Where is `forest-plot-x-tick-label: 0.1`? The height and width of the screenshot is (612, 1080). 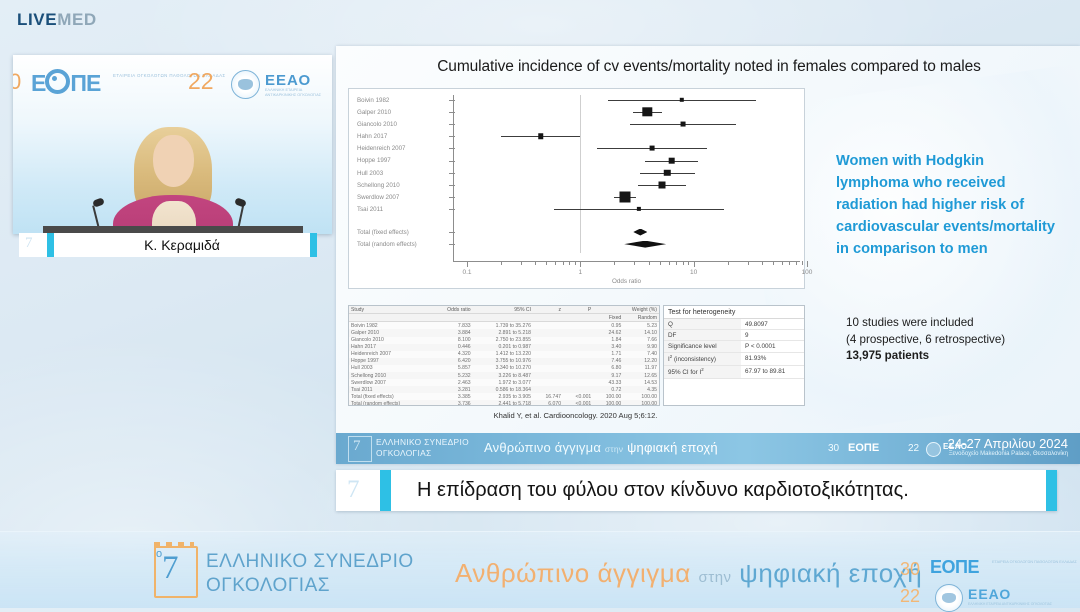 forest-plot-x-tick-label: 0.1 is located at coordinates (467, 272).